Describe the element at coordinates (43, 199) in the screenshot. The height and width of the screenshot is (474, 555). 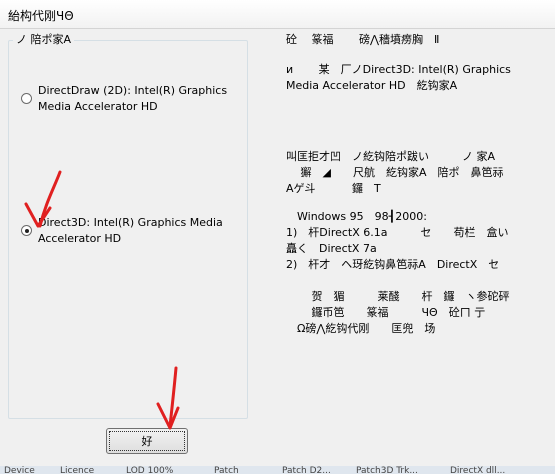
I see `red-arrow-to-direct3d` at that location.